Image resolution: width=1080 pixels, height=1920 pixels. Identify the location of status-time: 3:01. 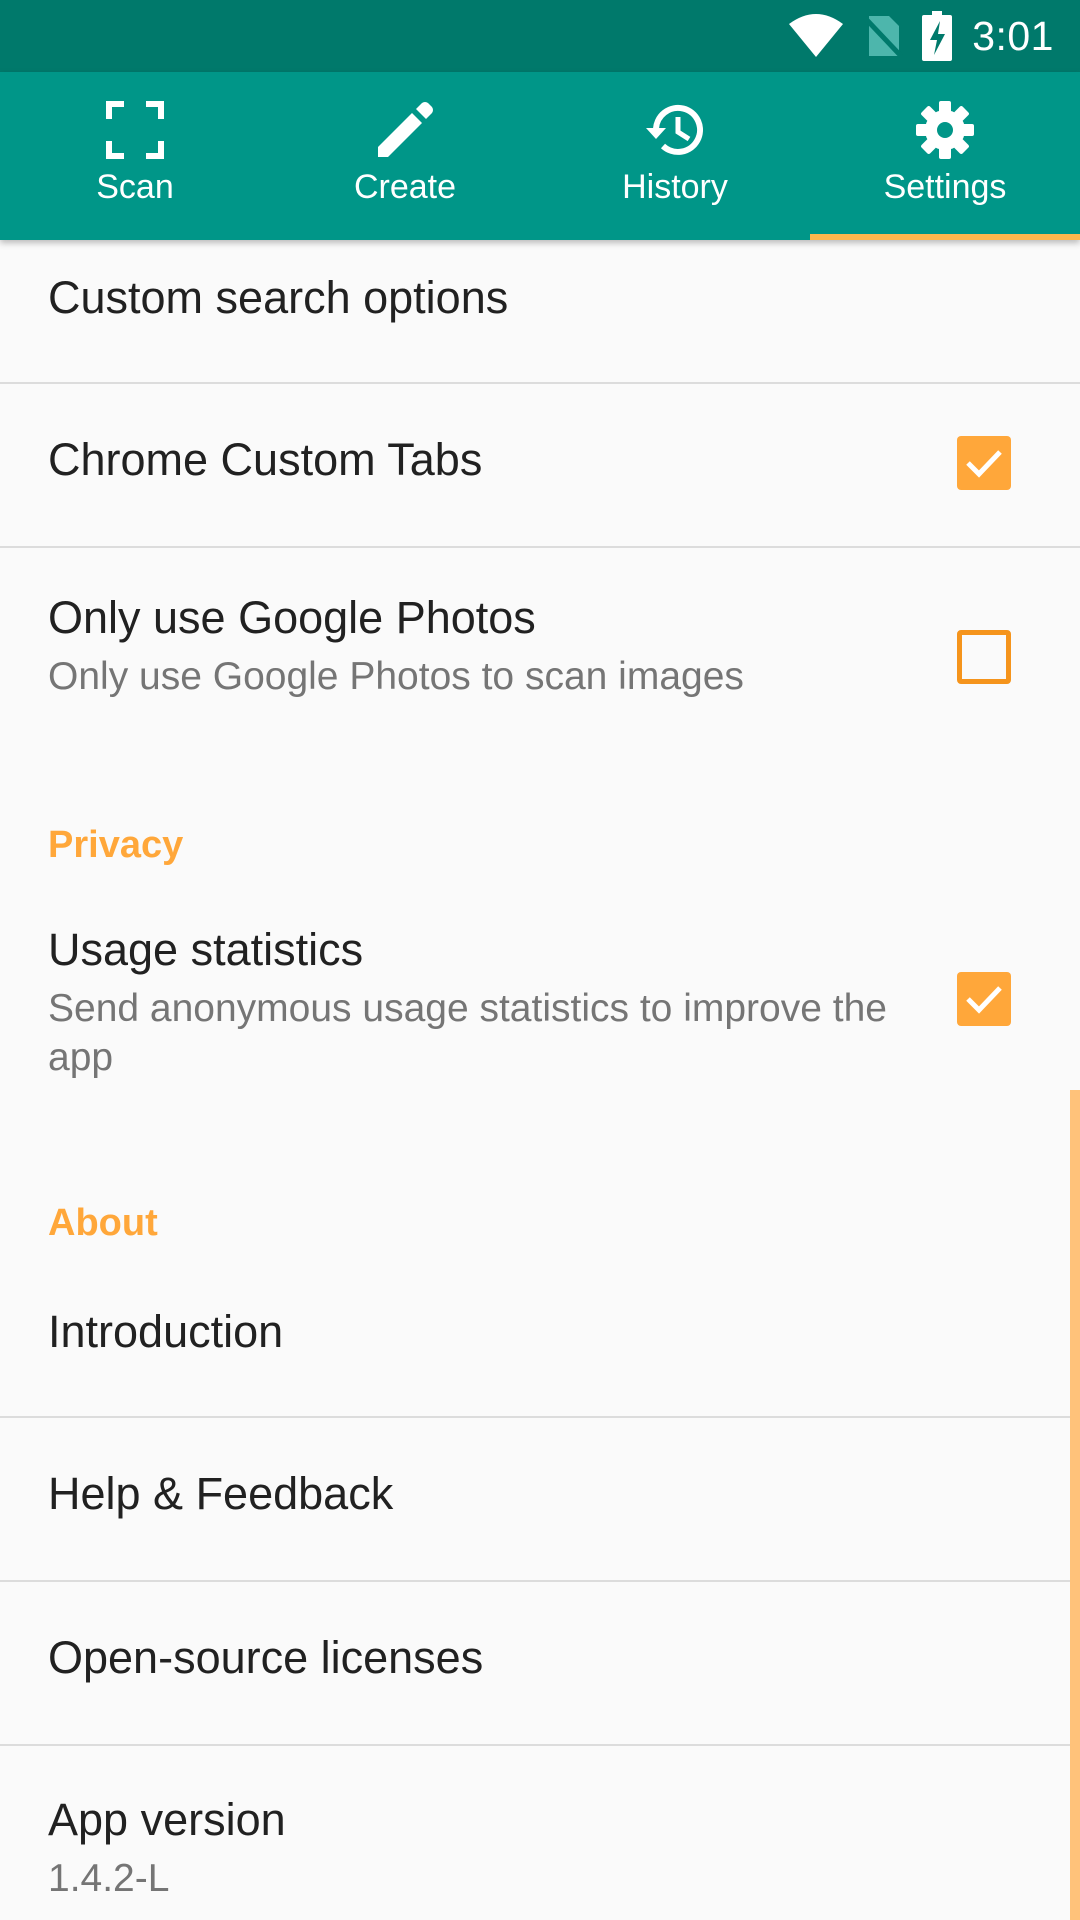
(1013, 35).